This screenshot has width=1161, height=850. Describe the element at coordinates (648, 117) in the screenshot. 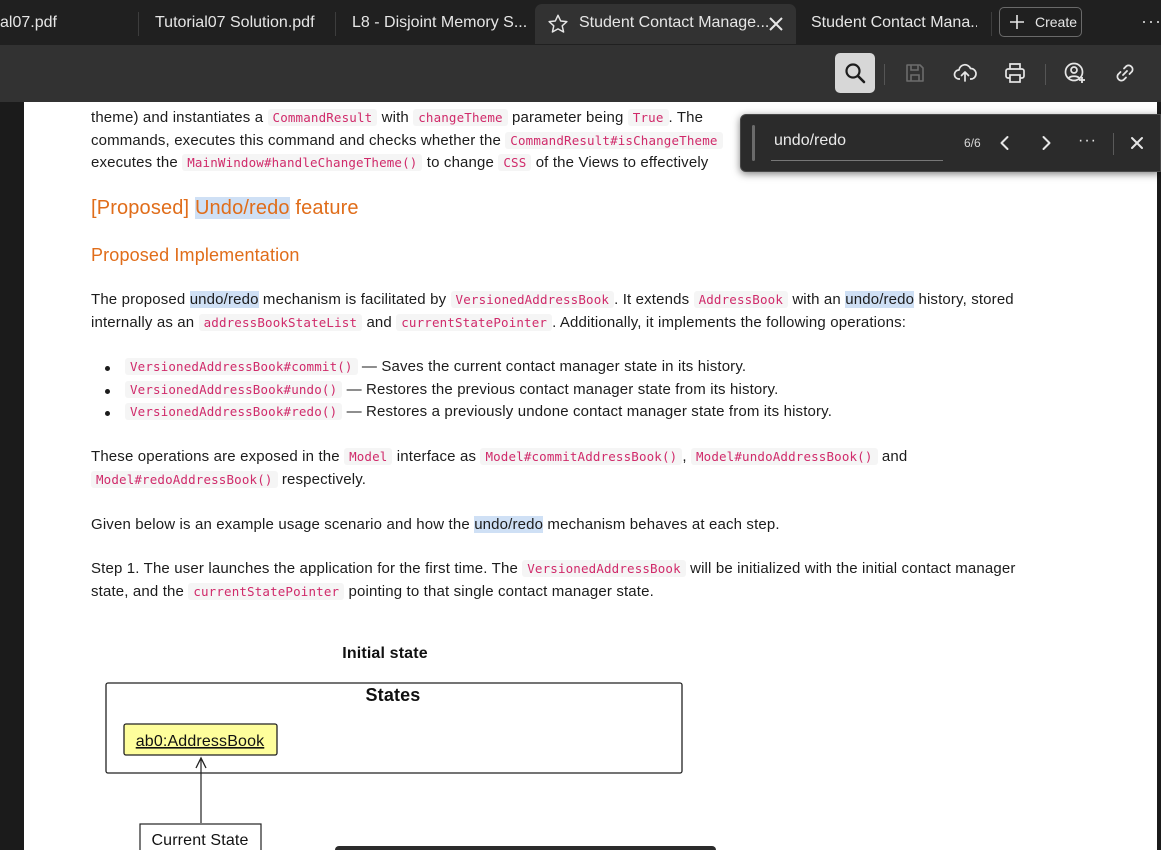

I see `inline-code: True` at that location.